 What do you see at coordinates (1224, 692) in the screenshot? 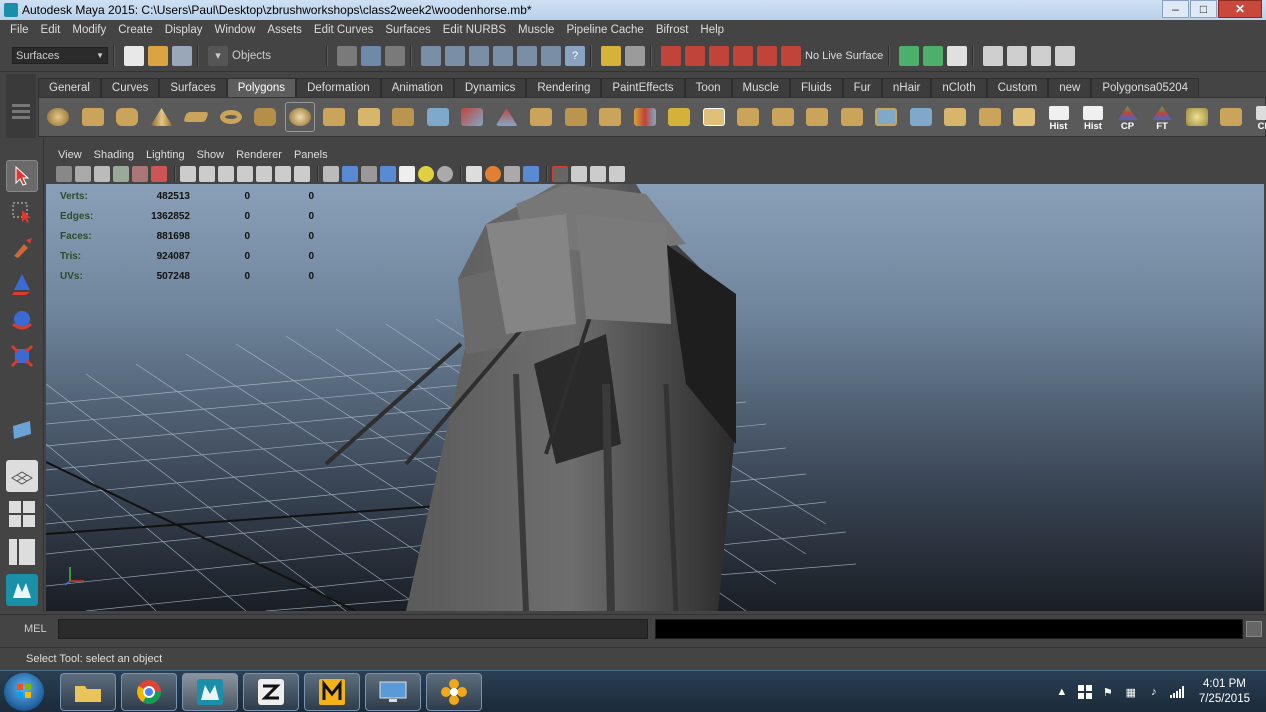
I see `taskbar-clock: 4:01 PM 7/25/2015` at bounding box center [1224, 692].